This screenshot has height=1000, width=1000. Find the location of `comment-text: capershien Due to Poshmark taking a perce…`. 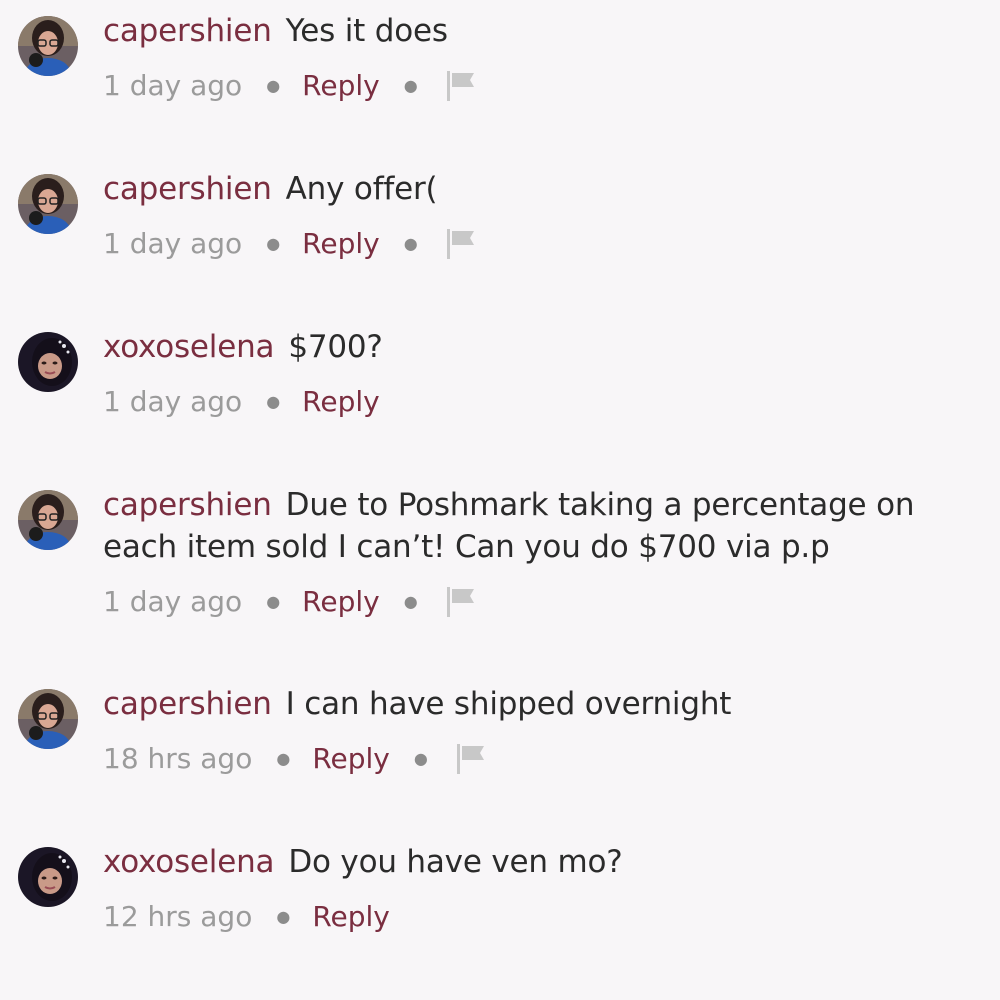

comment-text: capershien Due to Poshmark taking a perce… is located at coordinates (543, 526).